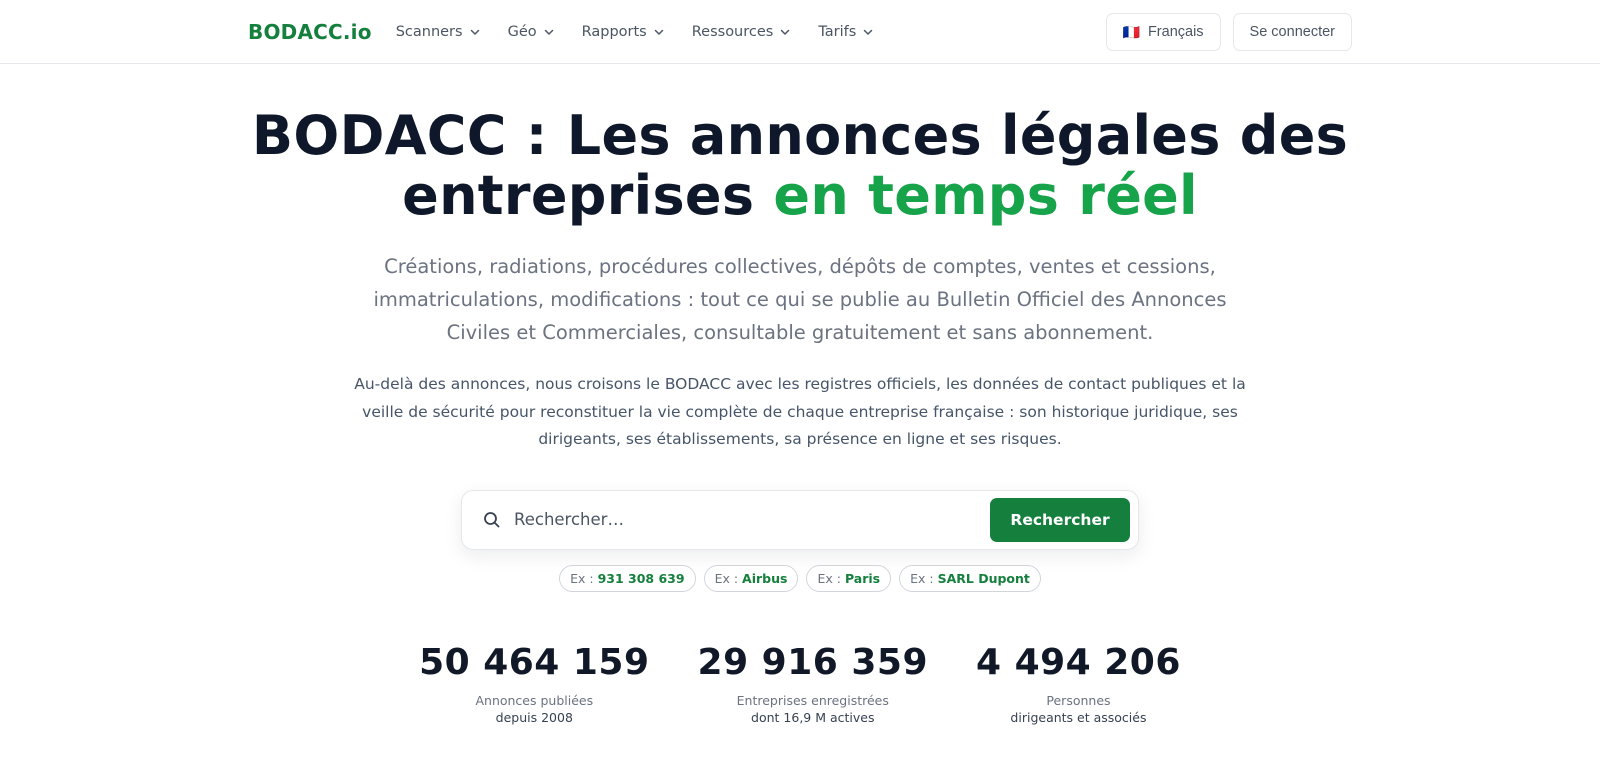  I want to click on example-value: Paris, so click(862, 578).